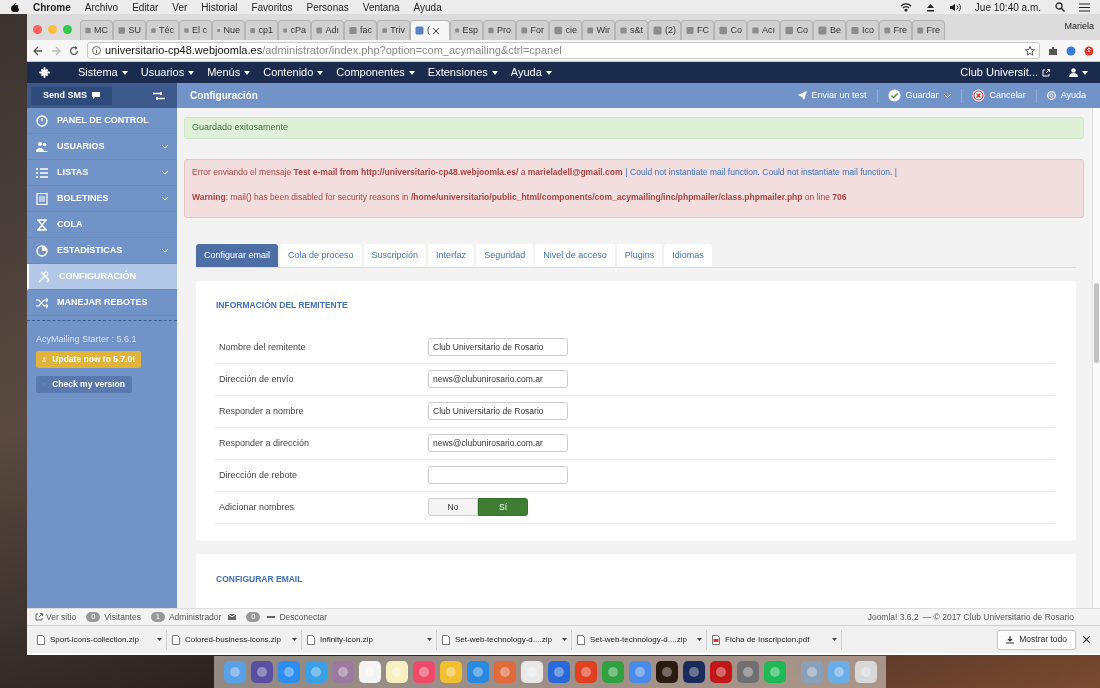 Image resolution: width=1100 pixels, height=688 pixels. Describe the element at coordinates (74, 50) in the screenshot. I see `reload-icon` at that location.